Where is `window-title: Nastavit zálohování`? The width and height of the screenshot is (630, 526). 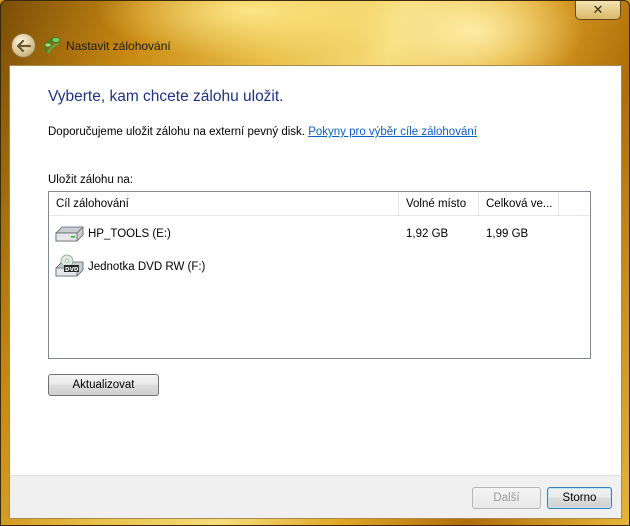 window-title: Nastavit zálohování is located at coordinates (118, 46).